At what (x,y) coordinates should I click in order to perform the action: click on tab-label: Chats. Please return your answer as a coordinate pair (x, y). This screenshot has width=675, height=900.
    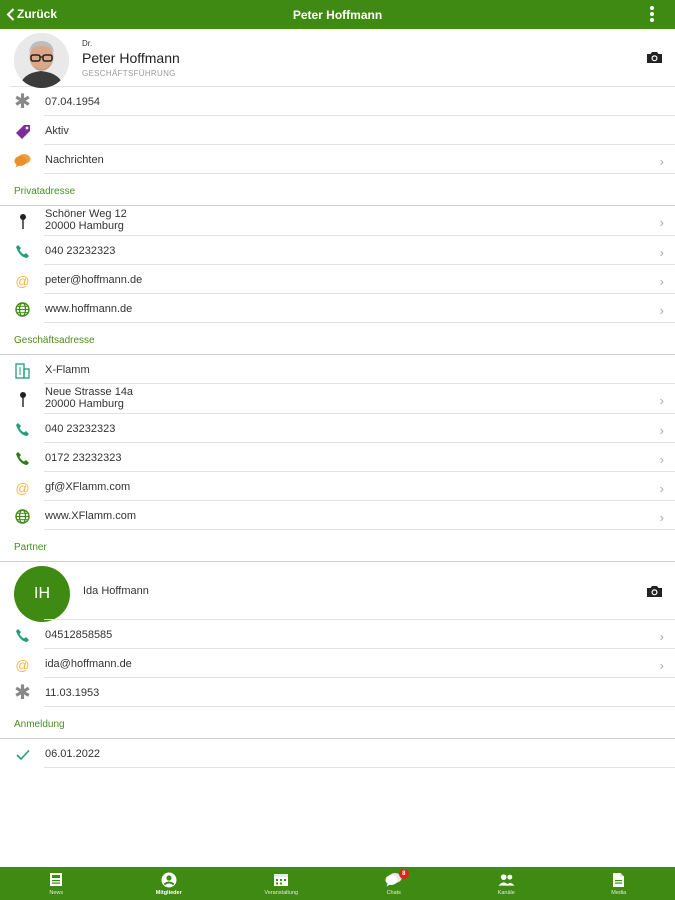
    Looking at the image, I should click on (393, 893).